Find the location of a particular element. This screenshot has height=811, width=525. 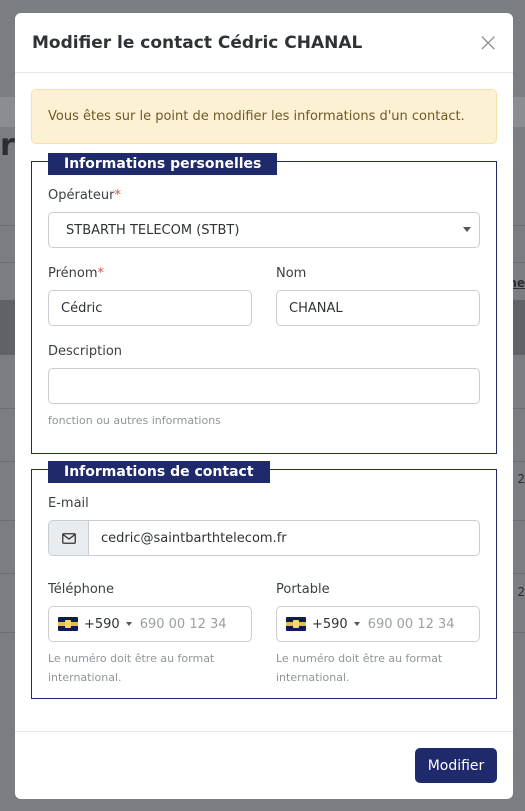

contact-info-legend: Informations de contact is located at coordinates (159, 472).